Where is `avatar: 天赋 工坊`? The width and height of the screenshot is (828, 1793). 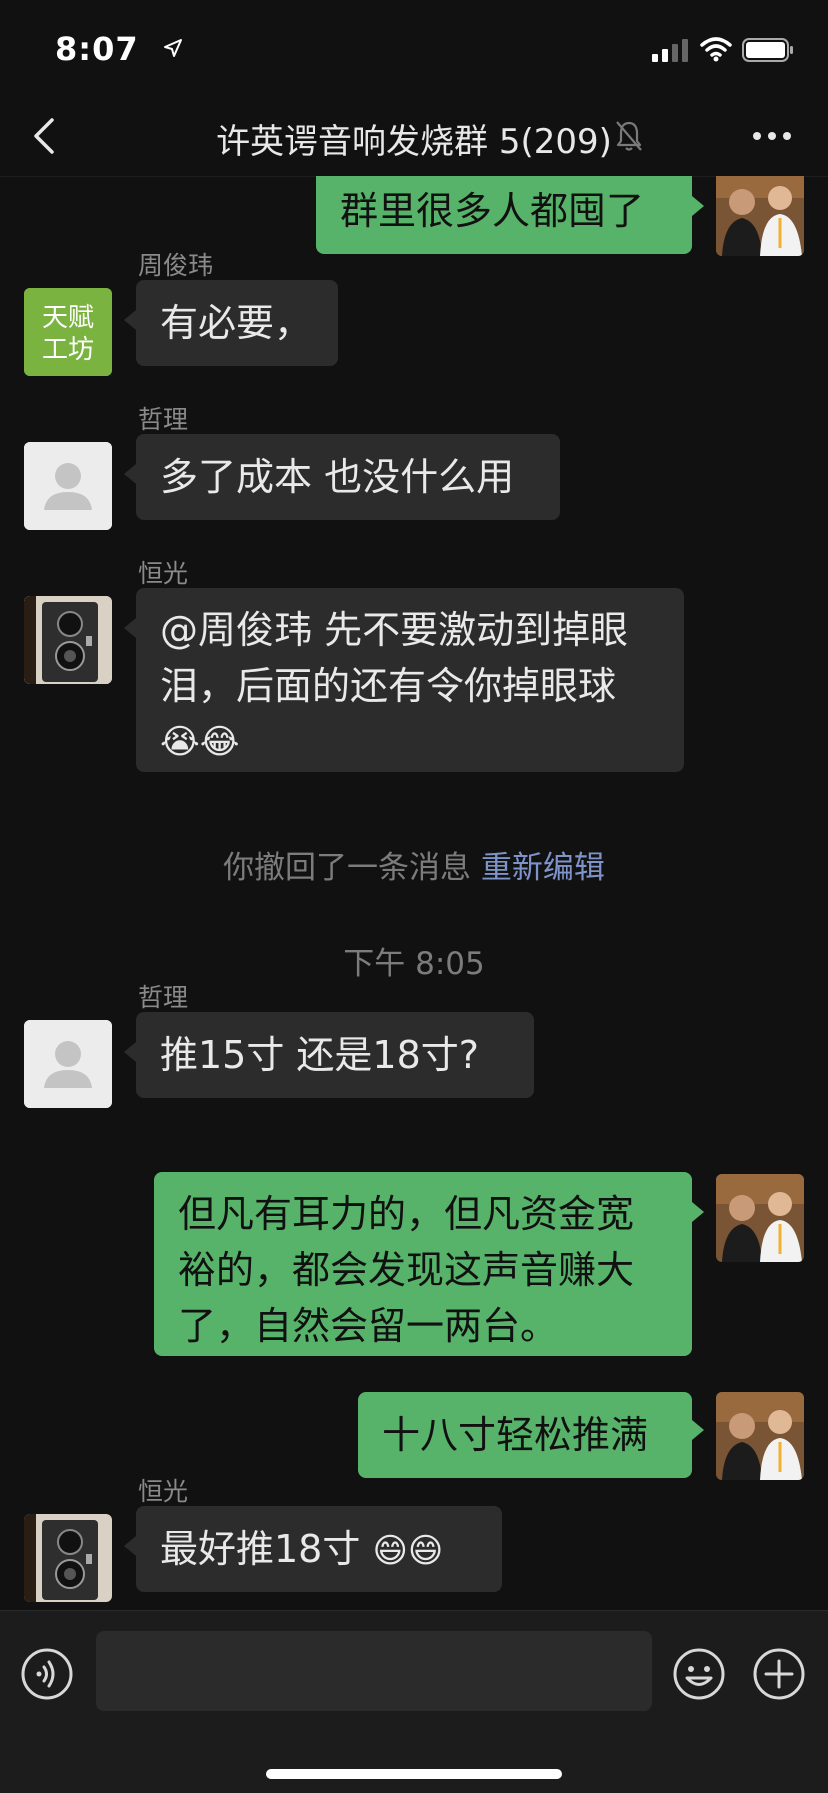
avatar: 天赋 工坊 is located at coordinates (68, 332).